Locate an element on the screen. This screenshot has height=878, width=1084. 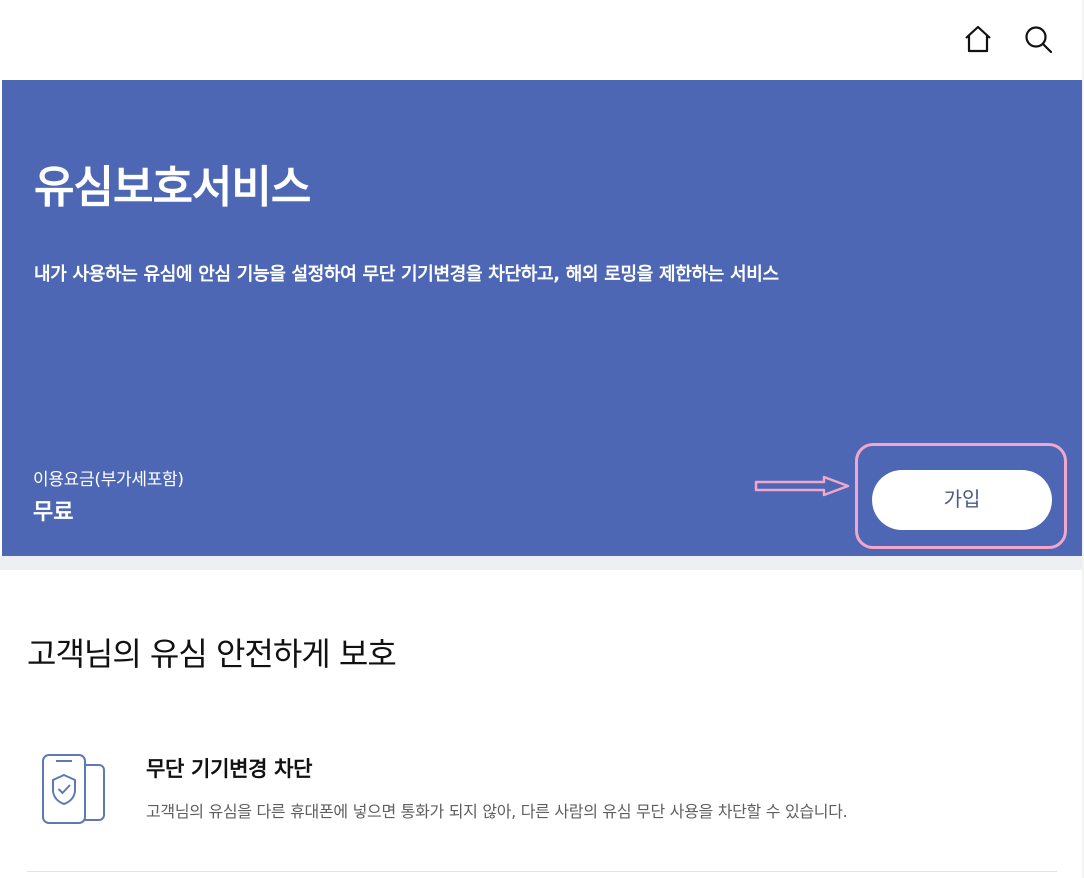
top-header is located at coordinates (542, 40).